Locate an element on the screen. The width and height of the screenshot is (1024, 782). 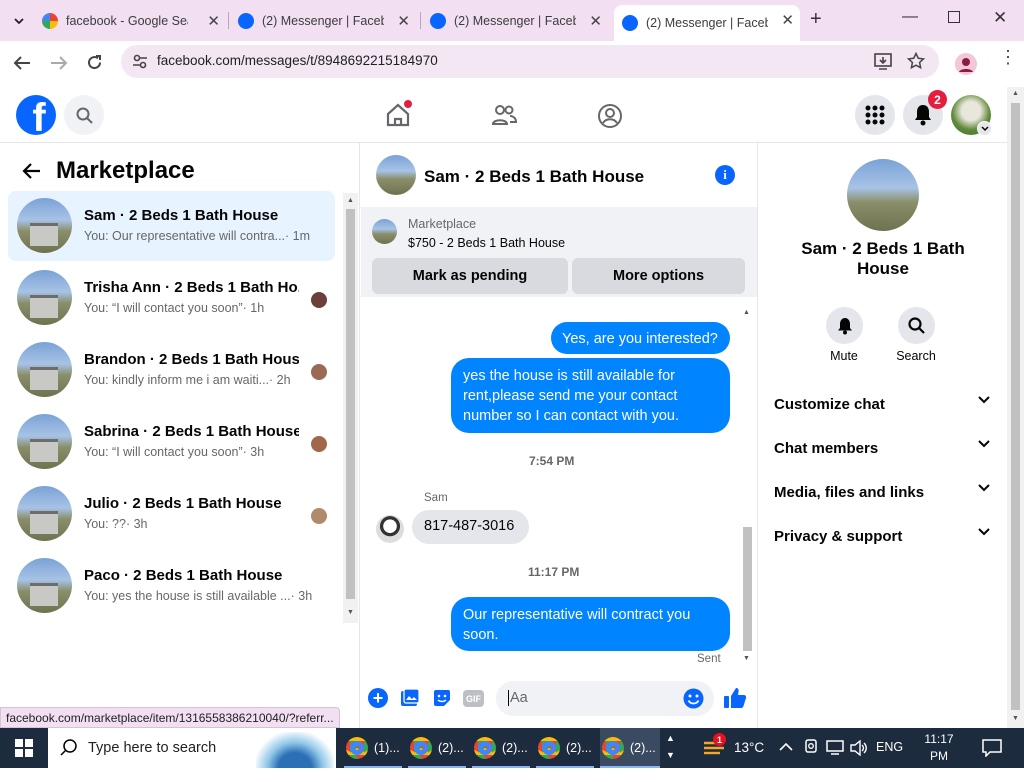
profile-avatar-large is located at coordinates (883, 195).